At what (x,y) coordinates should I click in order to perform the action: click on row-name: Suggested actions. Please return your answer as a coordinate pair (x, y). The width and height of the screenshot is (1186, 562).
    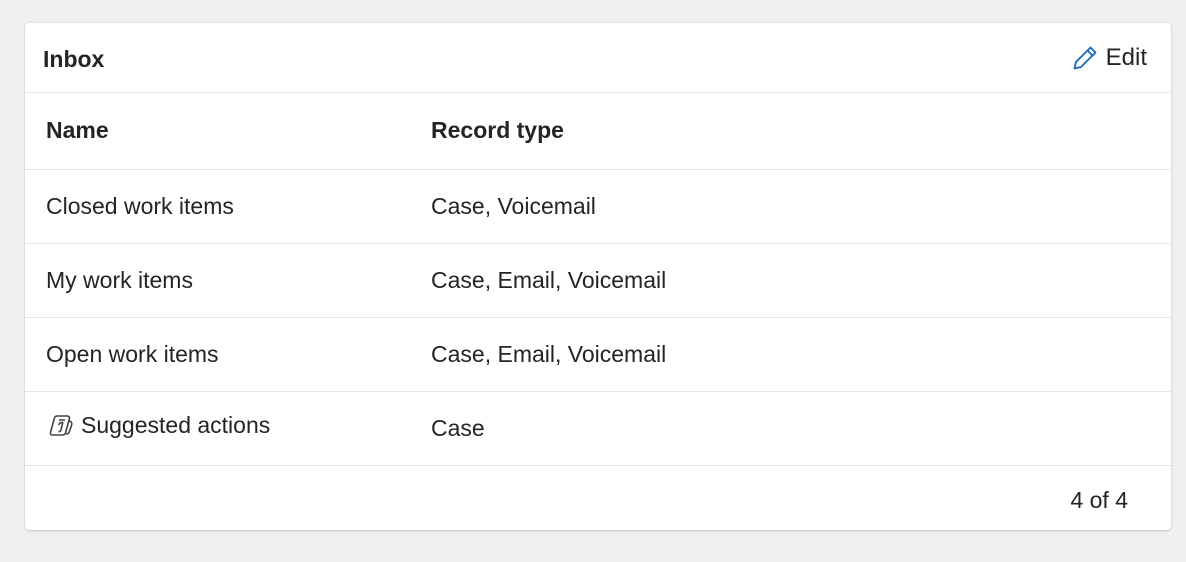
    Looking at the image, I should click on (176, 424).